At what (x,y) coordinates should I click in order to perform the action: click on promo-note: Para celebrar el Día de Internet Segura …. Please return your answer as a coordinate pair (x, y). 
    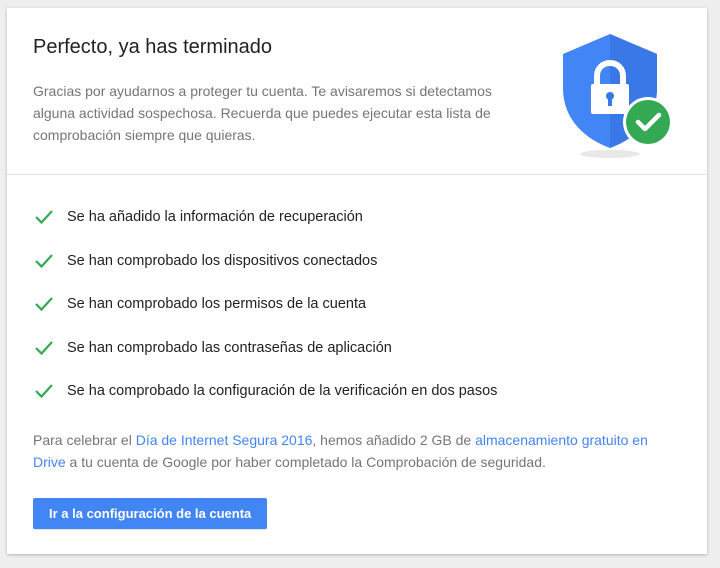
    Looking at the image, I should click on (358, 451).